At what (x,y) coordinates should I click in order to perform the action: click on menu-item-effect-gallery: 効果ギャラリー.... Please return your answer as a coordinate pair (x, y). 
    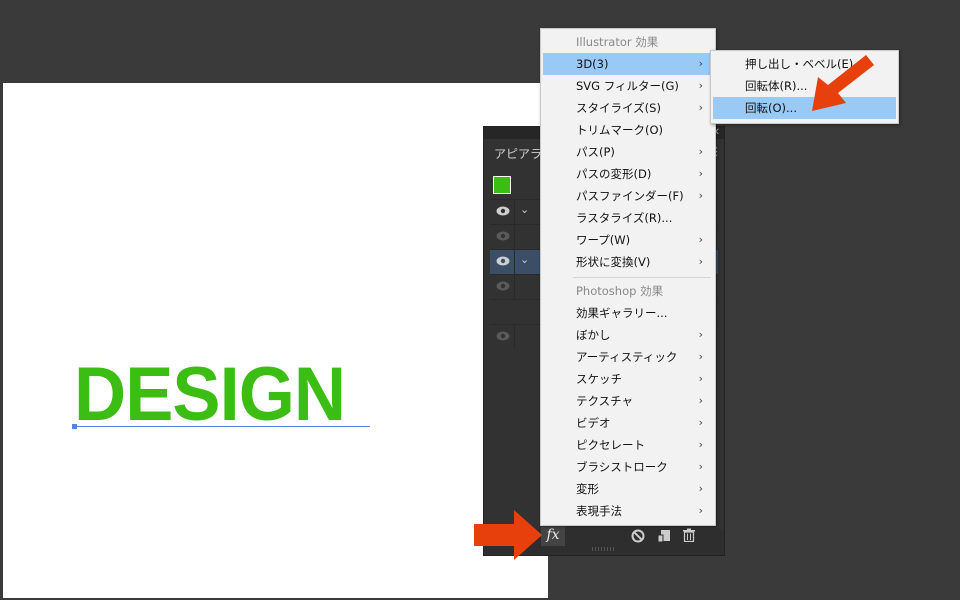
    Looking at the image, I should click on (628, 313).